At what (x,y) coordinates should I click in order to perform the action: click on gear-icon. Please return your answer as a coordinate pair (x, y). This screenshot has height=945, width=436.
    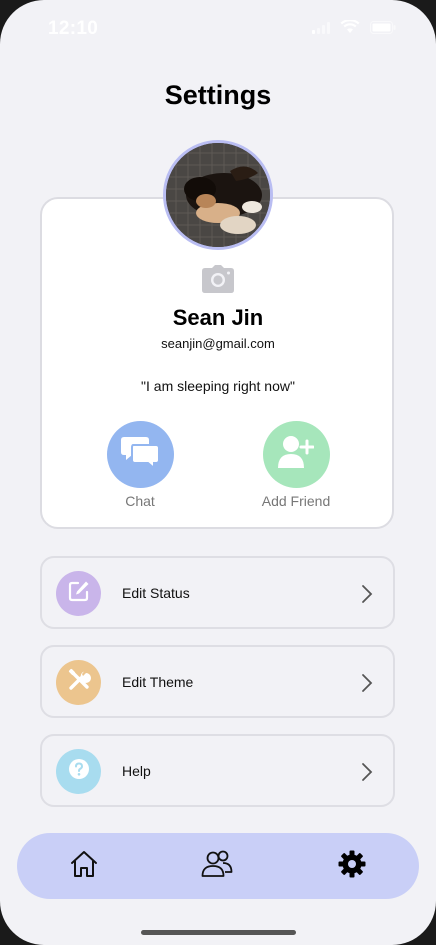
    Looking at the image, I should click on (352, 866).